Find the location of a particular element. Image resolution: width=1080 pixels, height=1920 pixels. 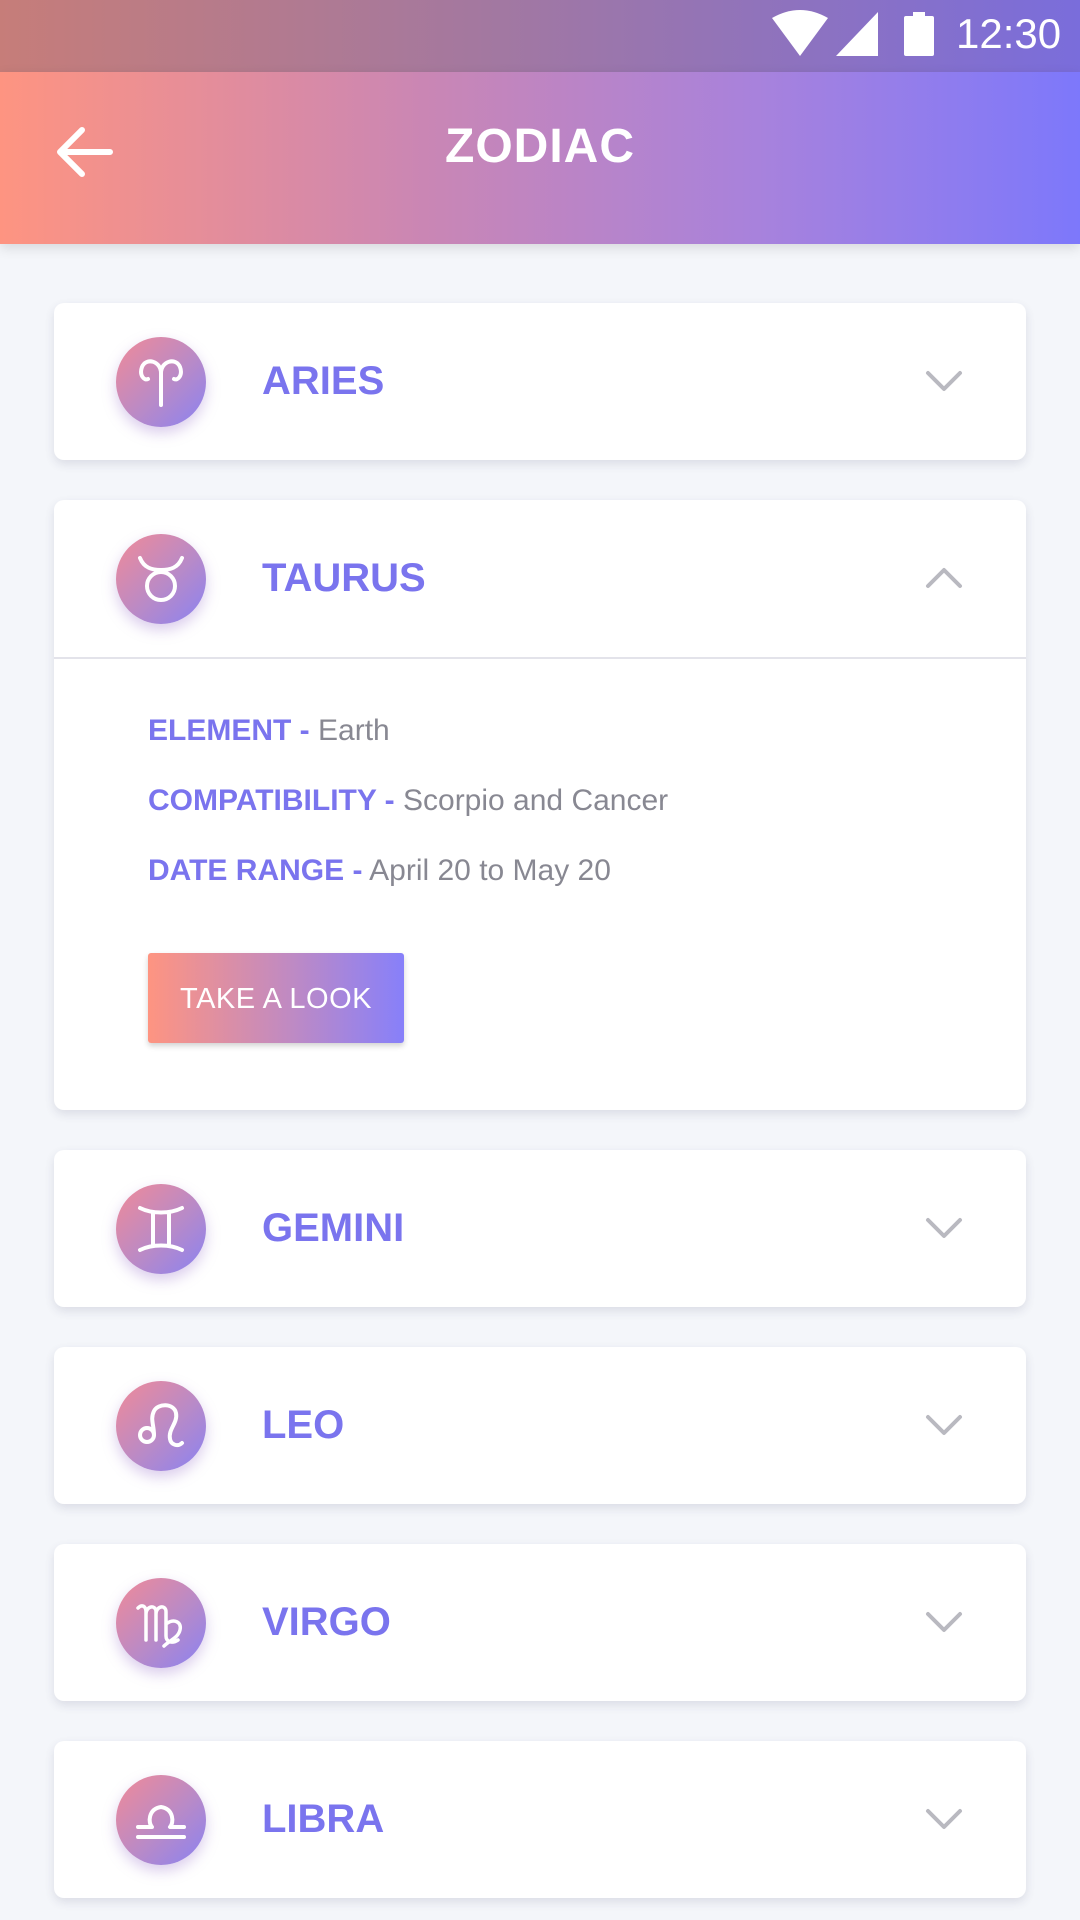

libra-icon is located at coordinates (161, 1822).